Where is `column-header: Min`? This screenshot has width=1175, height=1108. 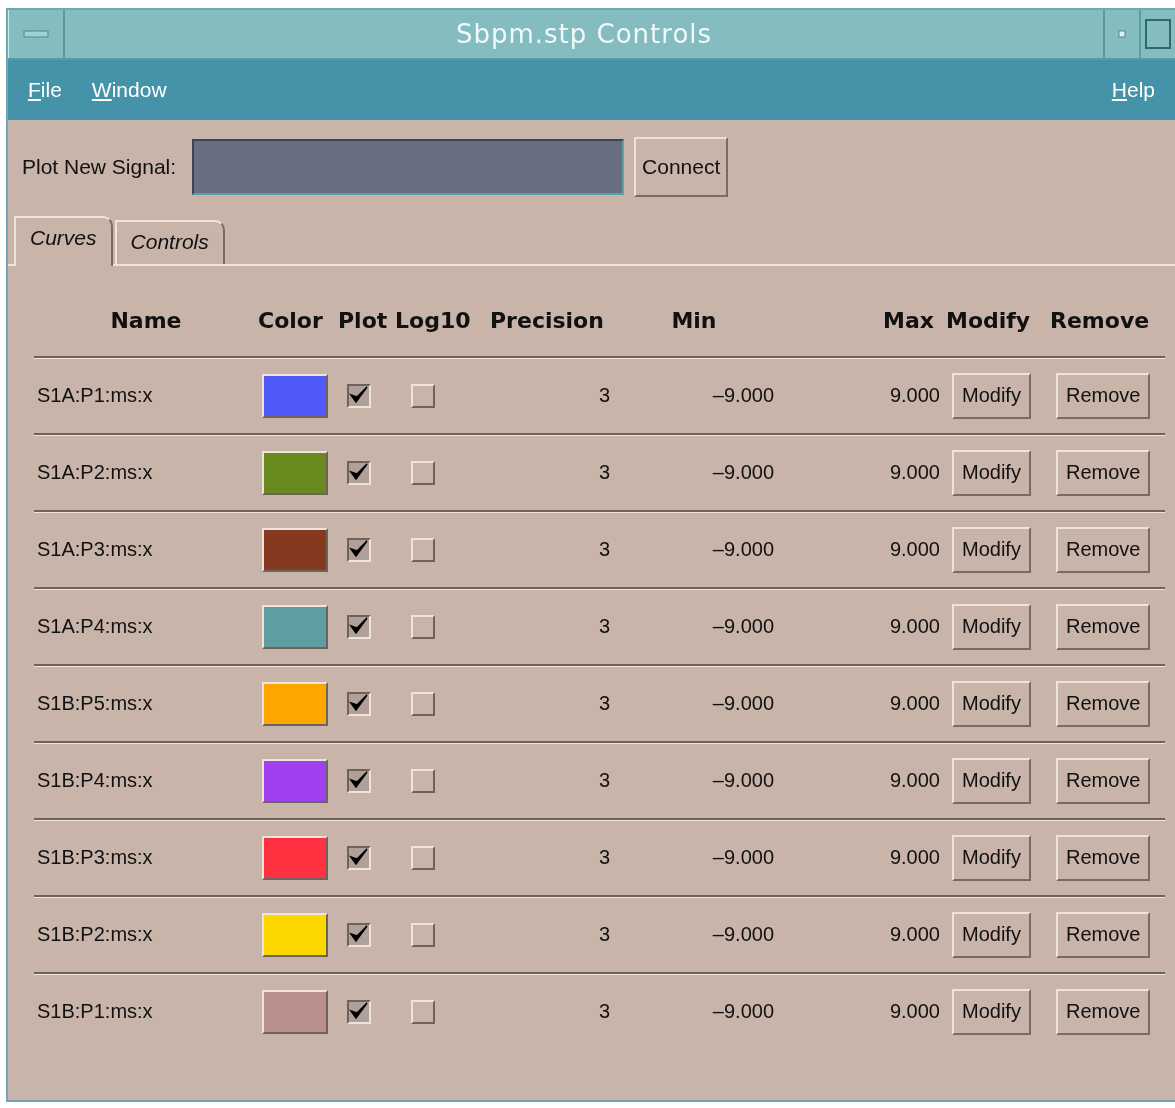
column-header: Min is located at coordinates (694, 320).